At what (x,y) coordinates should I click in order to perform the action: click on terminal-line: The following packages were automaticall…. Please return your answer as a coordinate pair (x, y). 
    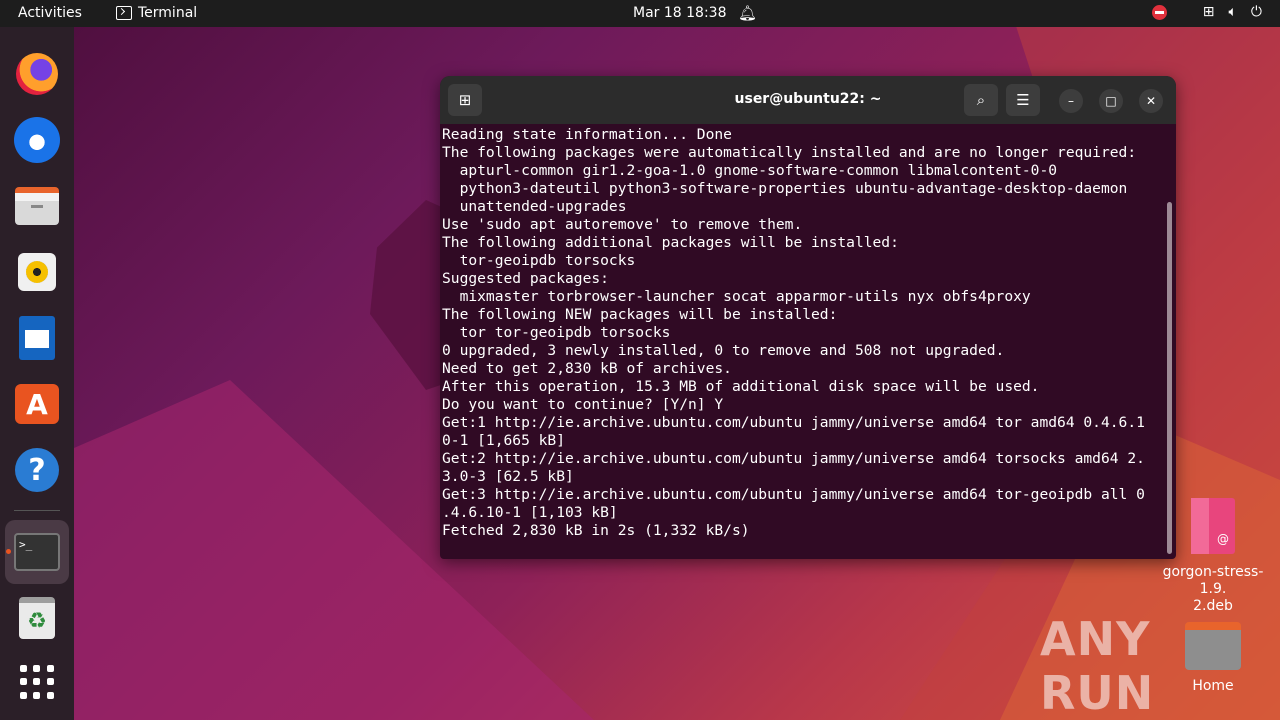
    Looking at the image, I should click on (789, 152).